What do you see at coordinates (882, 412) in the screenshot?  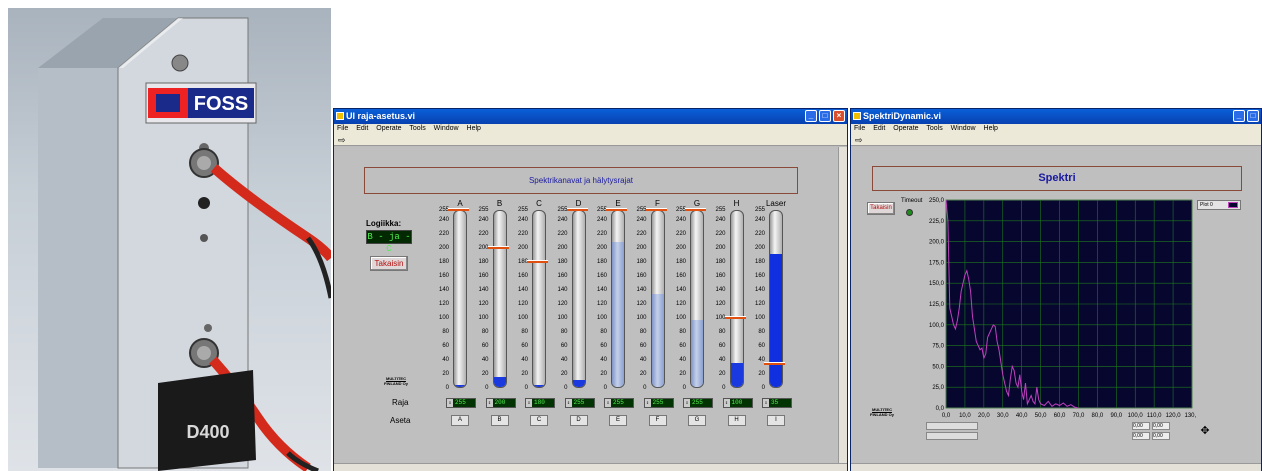 I see `company-logo: MULTITEC FINLAND Oy` at bounding box center [882, 412].